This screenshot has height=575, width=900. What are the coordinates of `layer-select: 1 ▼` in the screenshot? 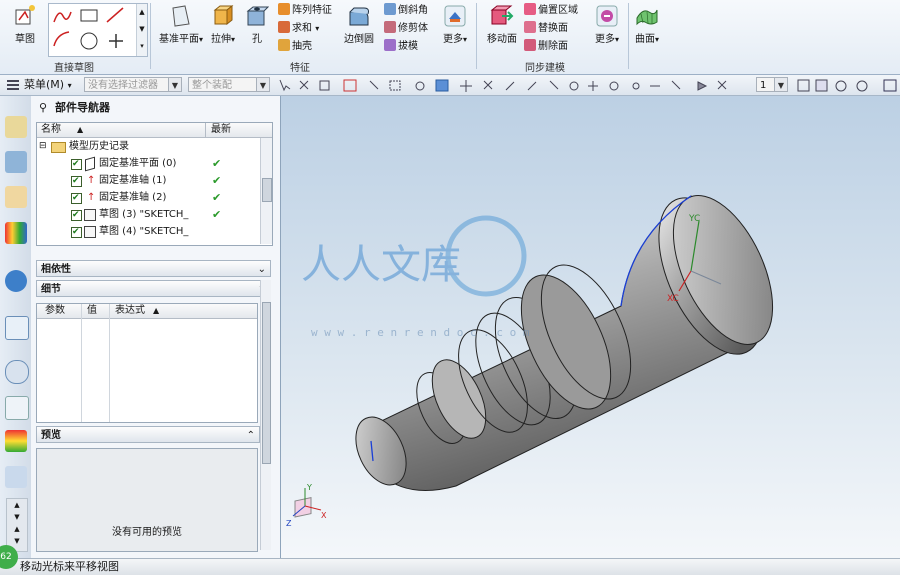 It's located at (772, 84).